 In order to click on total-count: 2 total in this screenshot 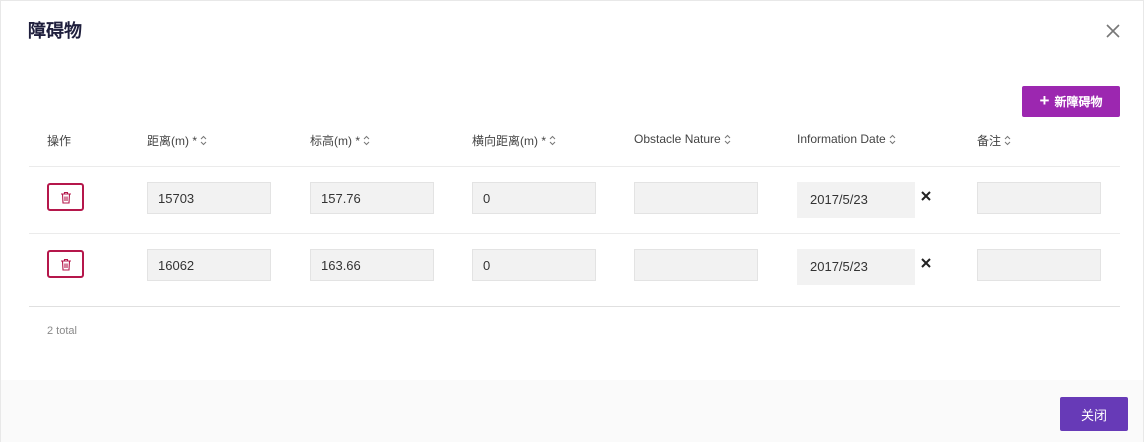, I will do `click(62, 331)`.